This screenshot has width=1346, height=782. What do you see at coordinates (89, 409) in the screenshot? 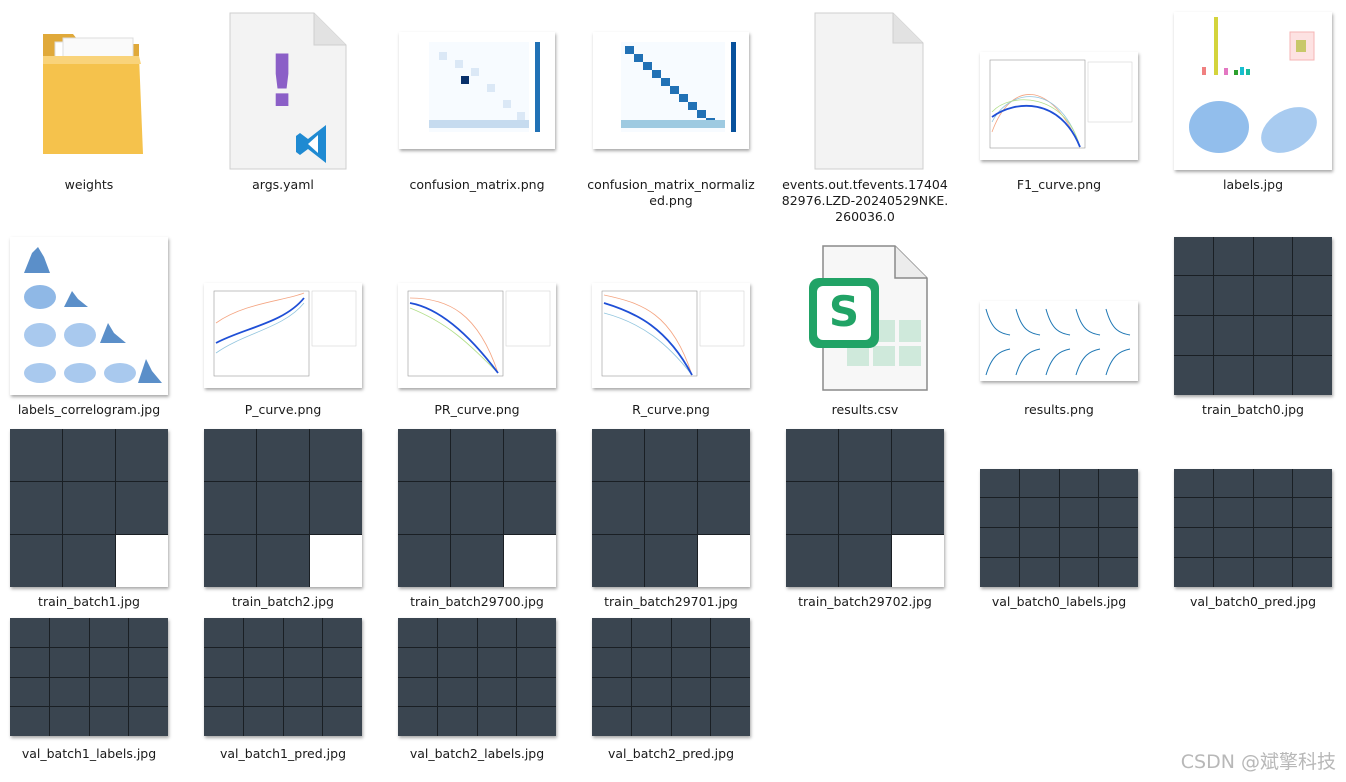
I see `file-label: labels_correlogram.jpg` at bounding box center [89, 409].